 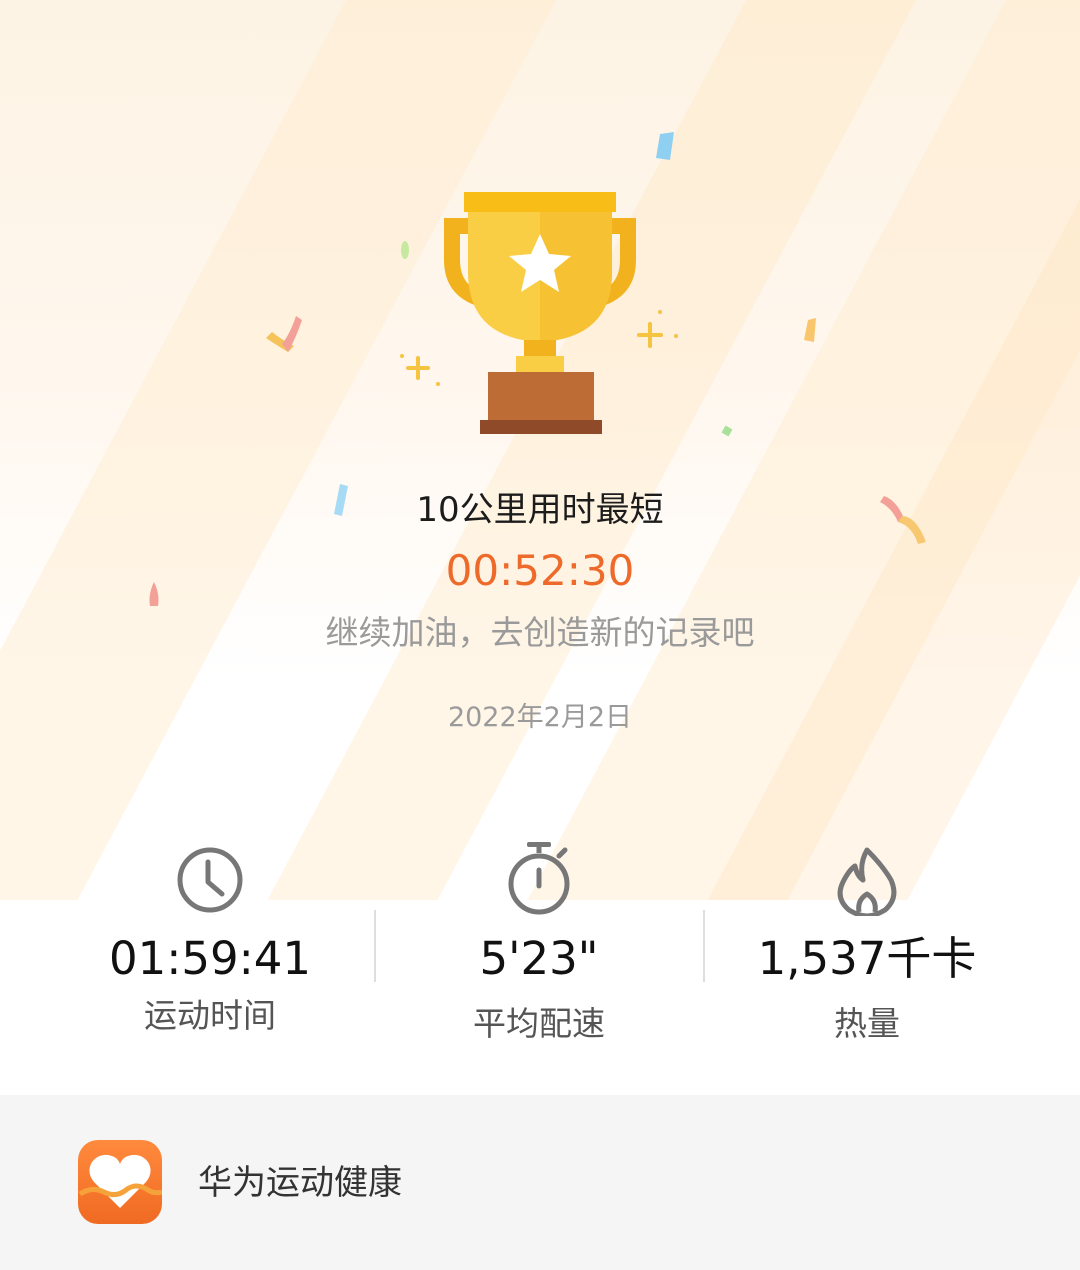 What do you see at coordinates (540, 717) in the screenshot?
I see `record-date: 2022年2月2日` at bounding box center [540, 717].